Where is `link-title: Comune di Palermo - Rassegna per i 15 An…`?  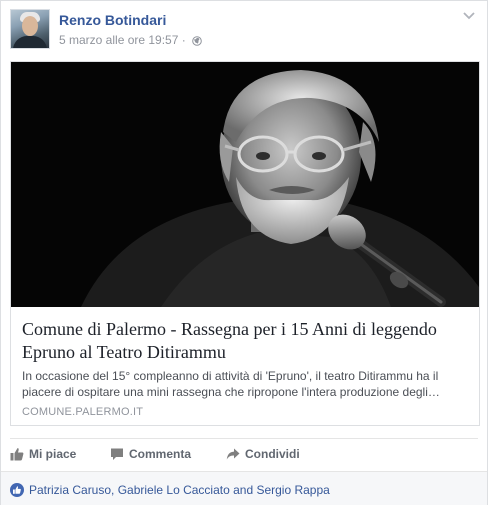
link-title: Comune di Palermo - Rassegna per i 15 An… is located at coordinates (246, 341).